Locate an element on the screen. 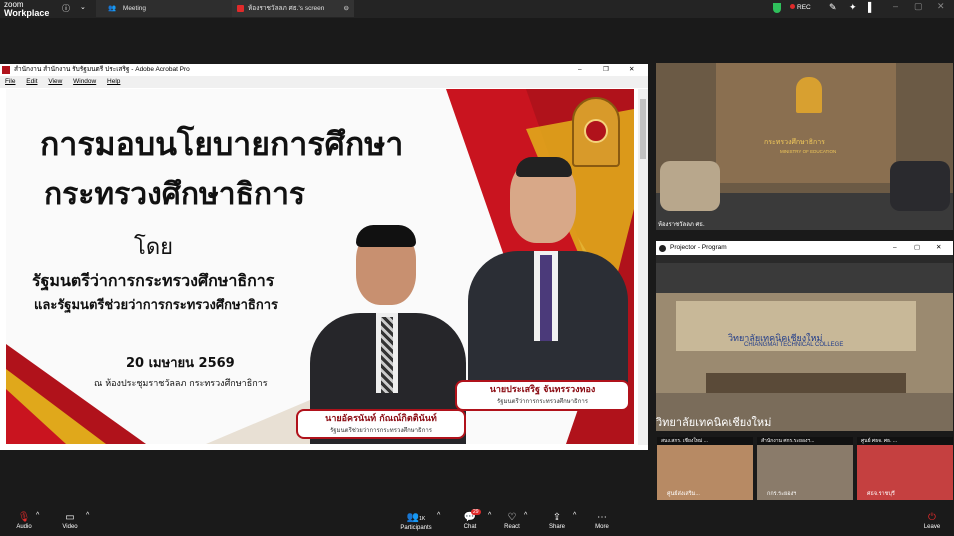 The image size is (954, 536). chat-label: Chat is located at coordinates (470, 527).